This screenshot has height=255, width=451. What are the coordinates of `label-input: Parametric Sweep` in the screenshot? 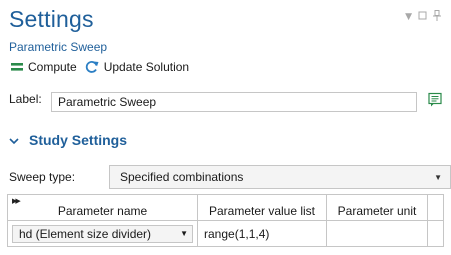 It's located at (234, 102).